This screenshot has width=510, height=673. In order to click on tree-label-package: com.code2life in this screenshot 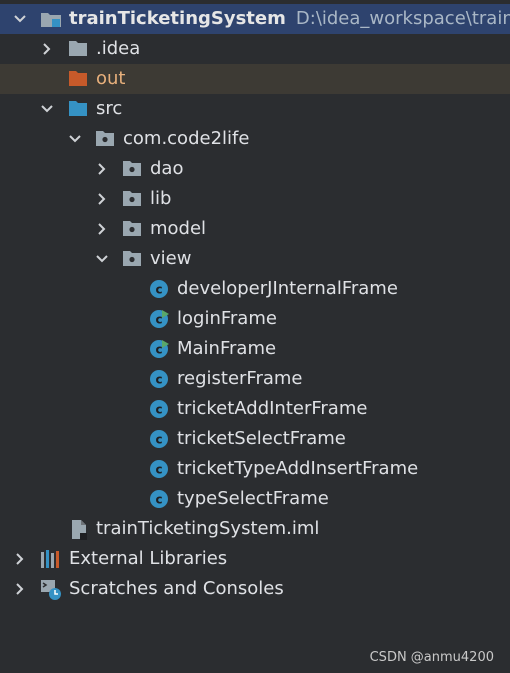, I will do `click(186, 138)`.